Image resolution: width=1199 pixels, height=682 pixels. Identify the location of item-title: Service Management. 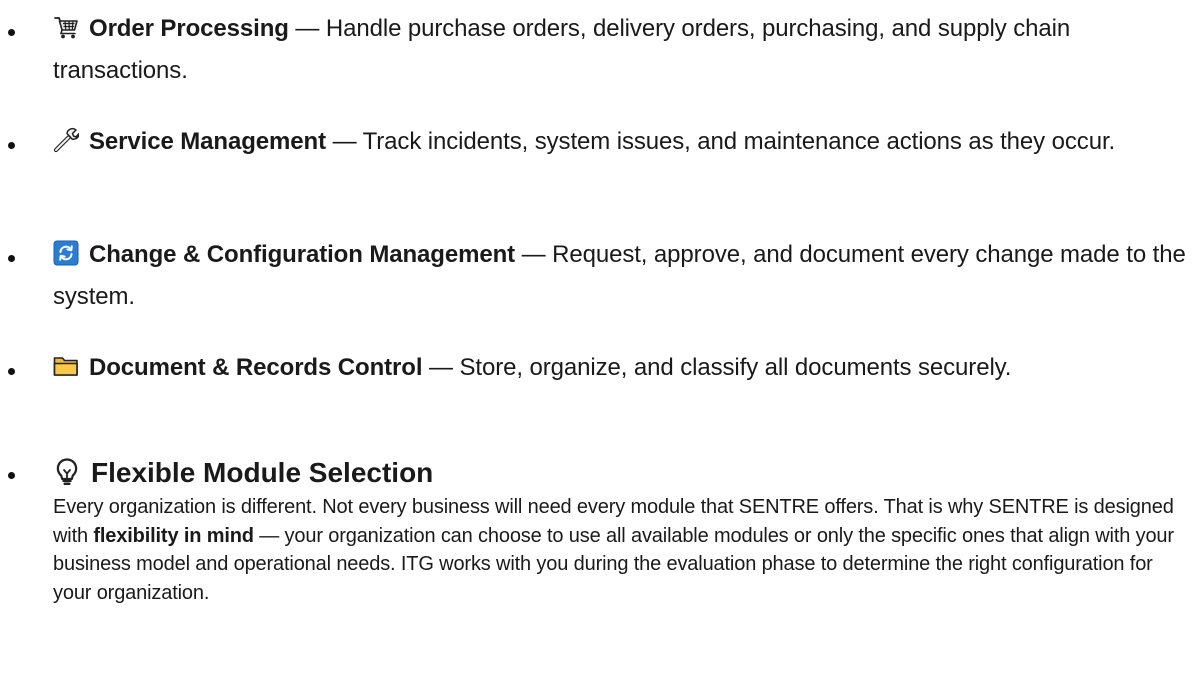
(207, 141).